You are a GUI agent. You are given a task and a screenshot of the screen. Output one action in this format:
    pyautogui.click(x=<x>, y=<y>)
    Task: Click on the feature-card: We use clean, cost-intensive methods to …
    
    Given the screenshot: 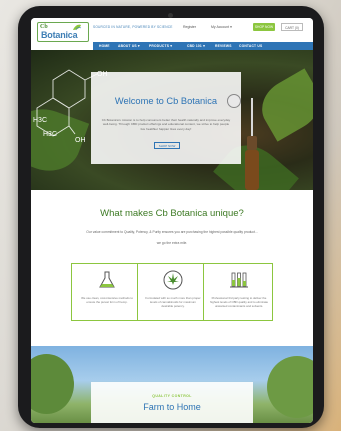 What is the action you would take?
    pyautogui.click(x=106, y=292)
    